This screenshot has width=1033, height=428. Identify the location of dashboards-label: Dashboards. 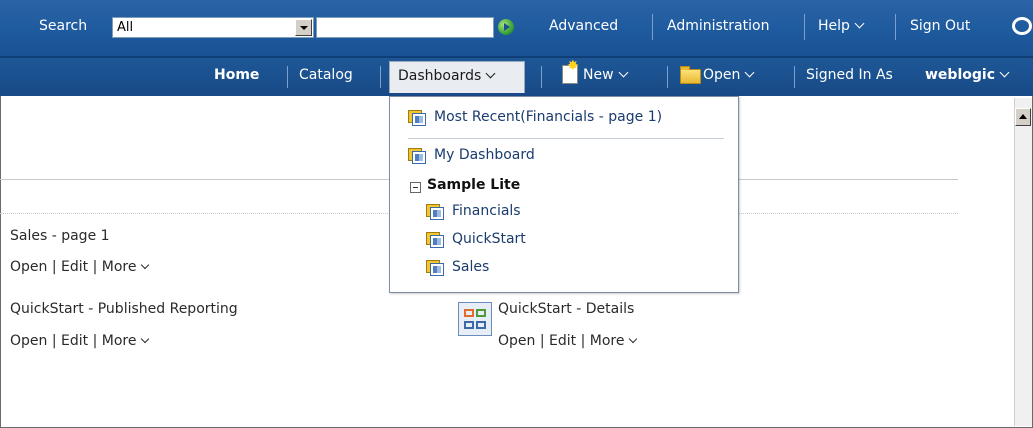
(440, 76).